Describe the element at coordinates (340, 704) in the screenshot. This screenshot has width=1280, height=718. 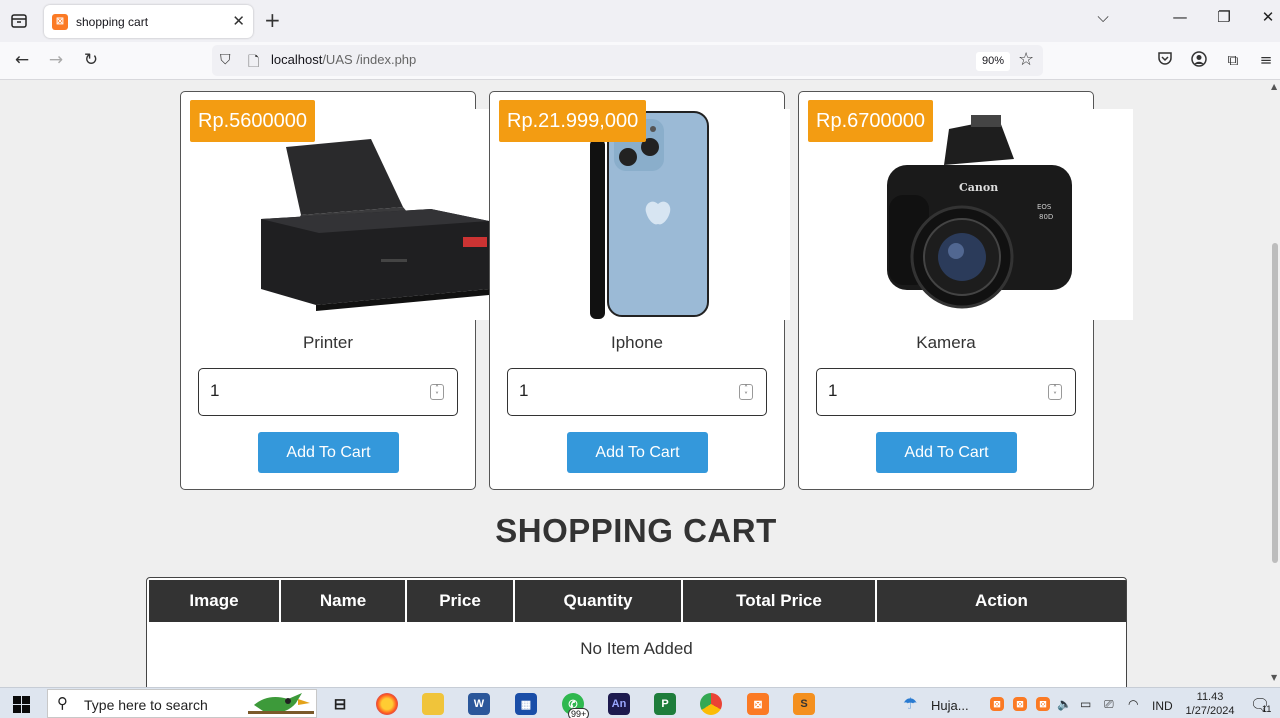
I see `task-view-icon: ⊟` at that location.